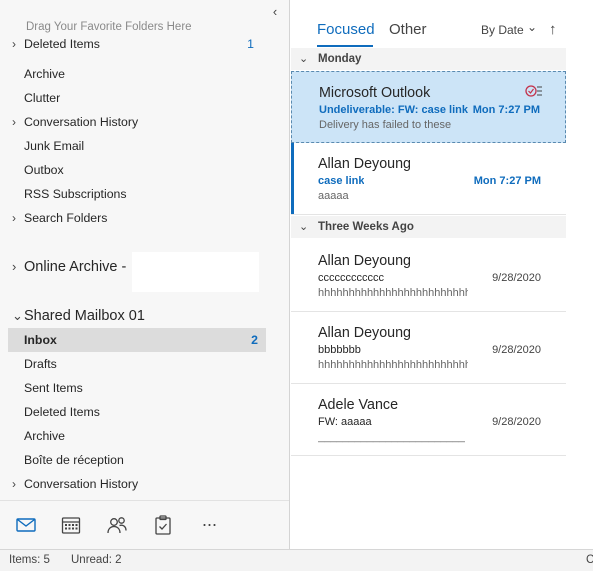 The width and height of the screenshot is (593, 571). I want to click on mail-icon, so click(26, 525).